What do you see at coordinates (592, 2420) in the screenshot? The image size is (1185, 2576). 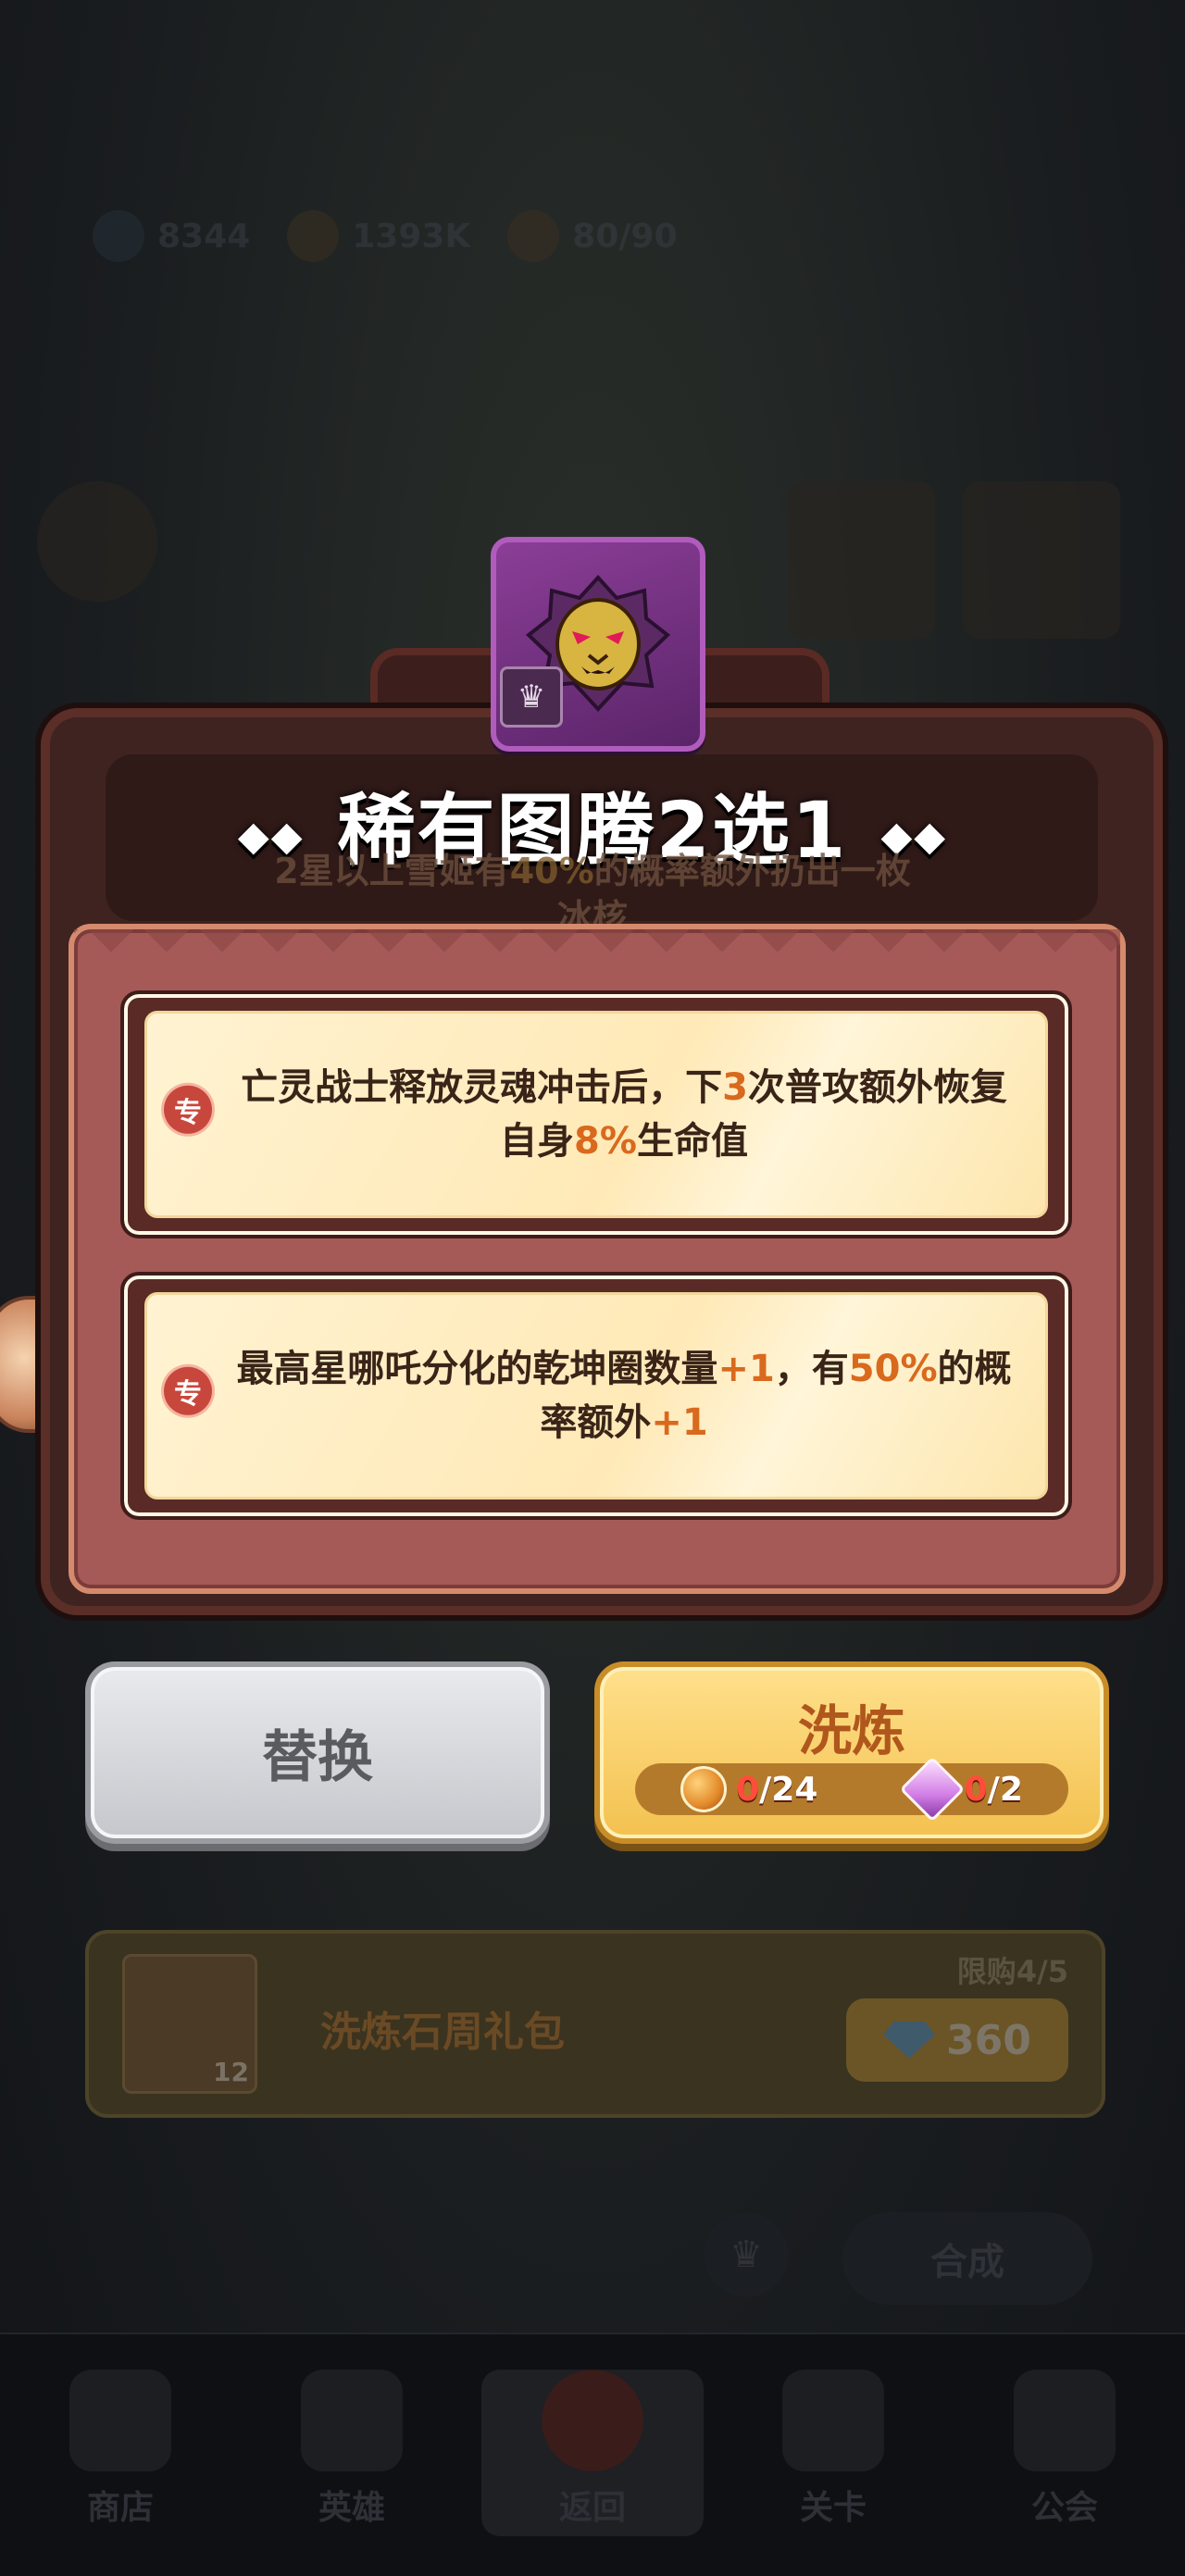 I see `battle-icon` at bounding box center [592, 2420].